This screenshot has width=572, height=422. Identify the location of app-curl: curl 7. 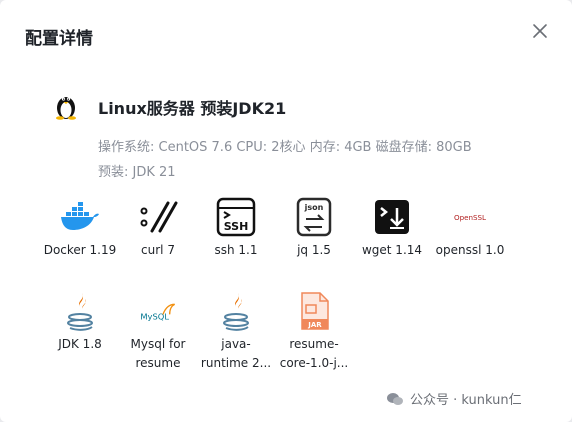
(158, 228).